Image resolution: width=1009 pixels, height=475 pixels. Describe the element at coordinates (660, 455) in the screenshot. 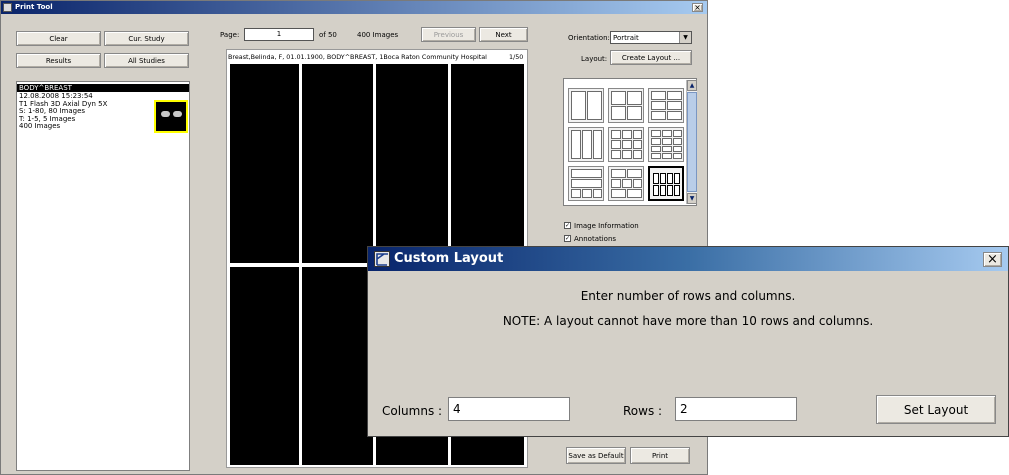

I see `print-button: Print` at that location.